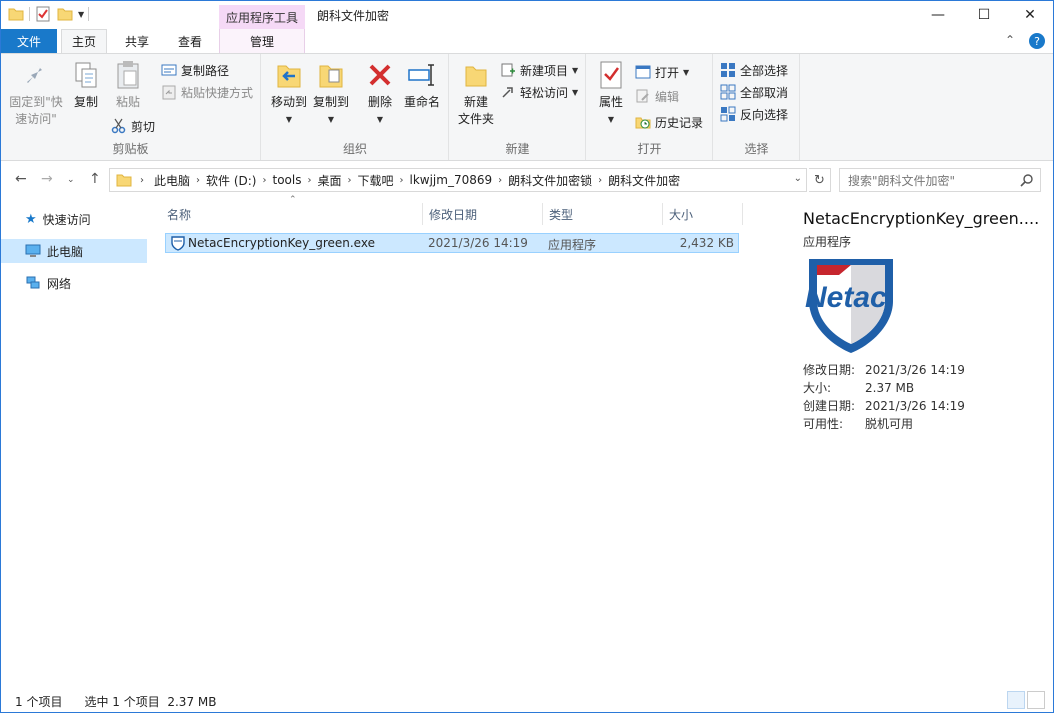 This screenshot has height=713, width=1054. What do you see at coordinates (71, 180) in the screenshot?
I see `recent-locations-icon: ⌄` at bounding box center [71, 180].